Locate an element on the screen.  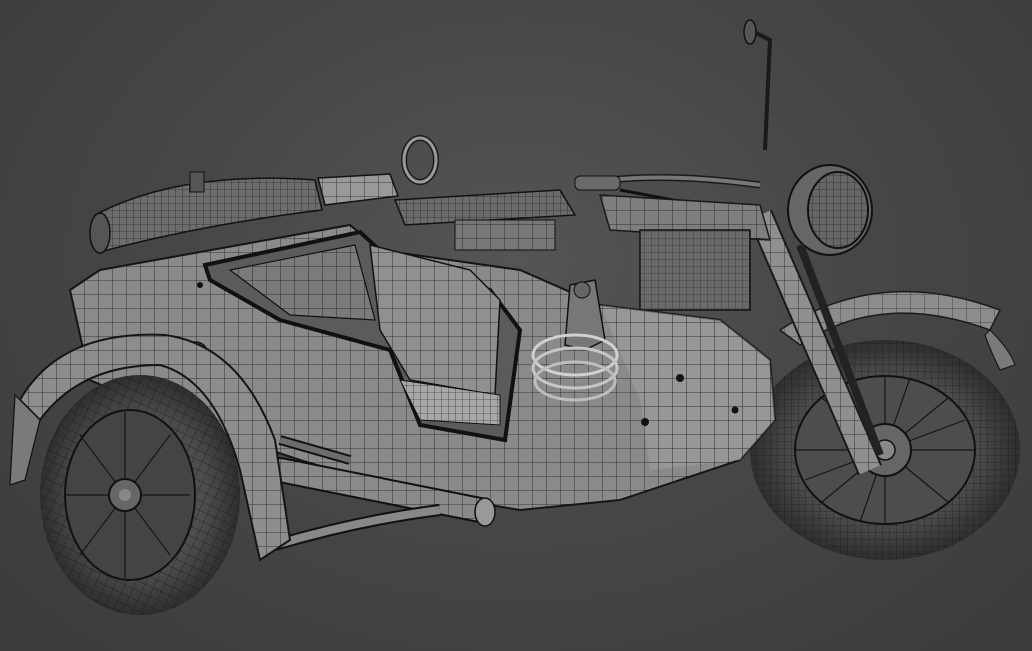
sidecar-wheel is located at coordinates (140, 495).